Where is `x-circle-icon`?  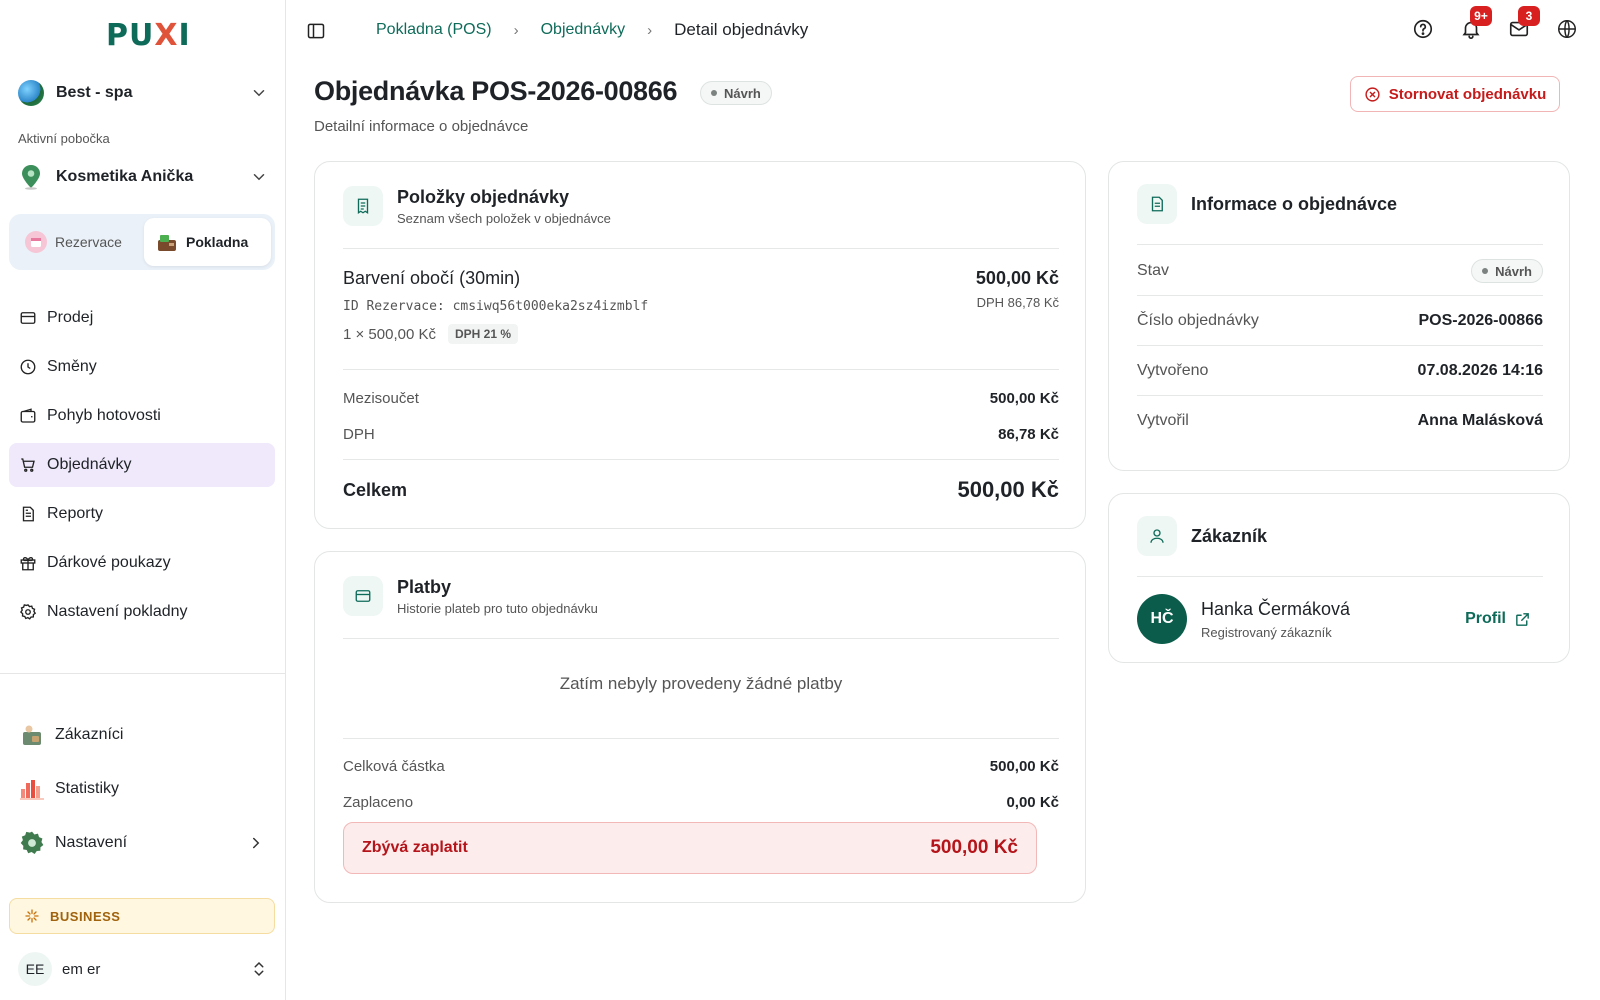 x-circle-icon is located at coordinates (1372, 94).